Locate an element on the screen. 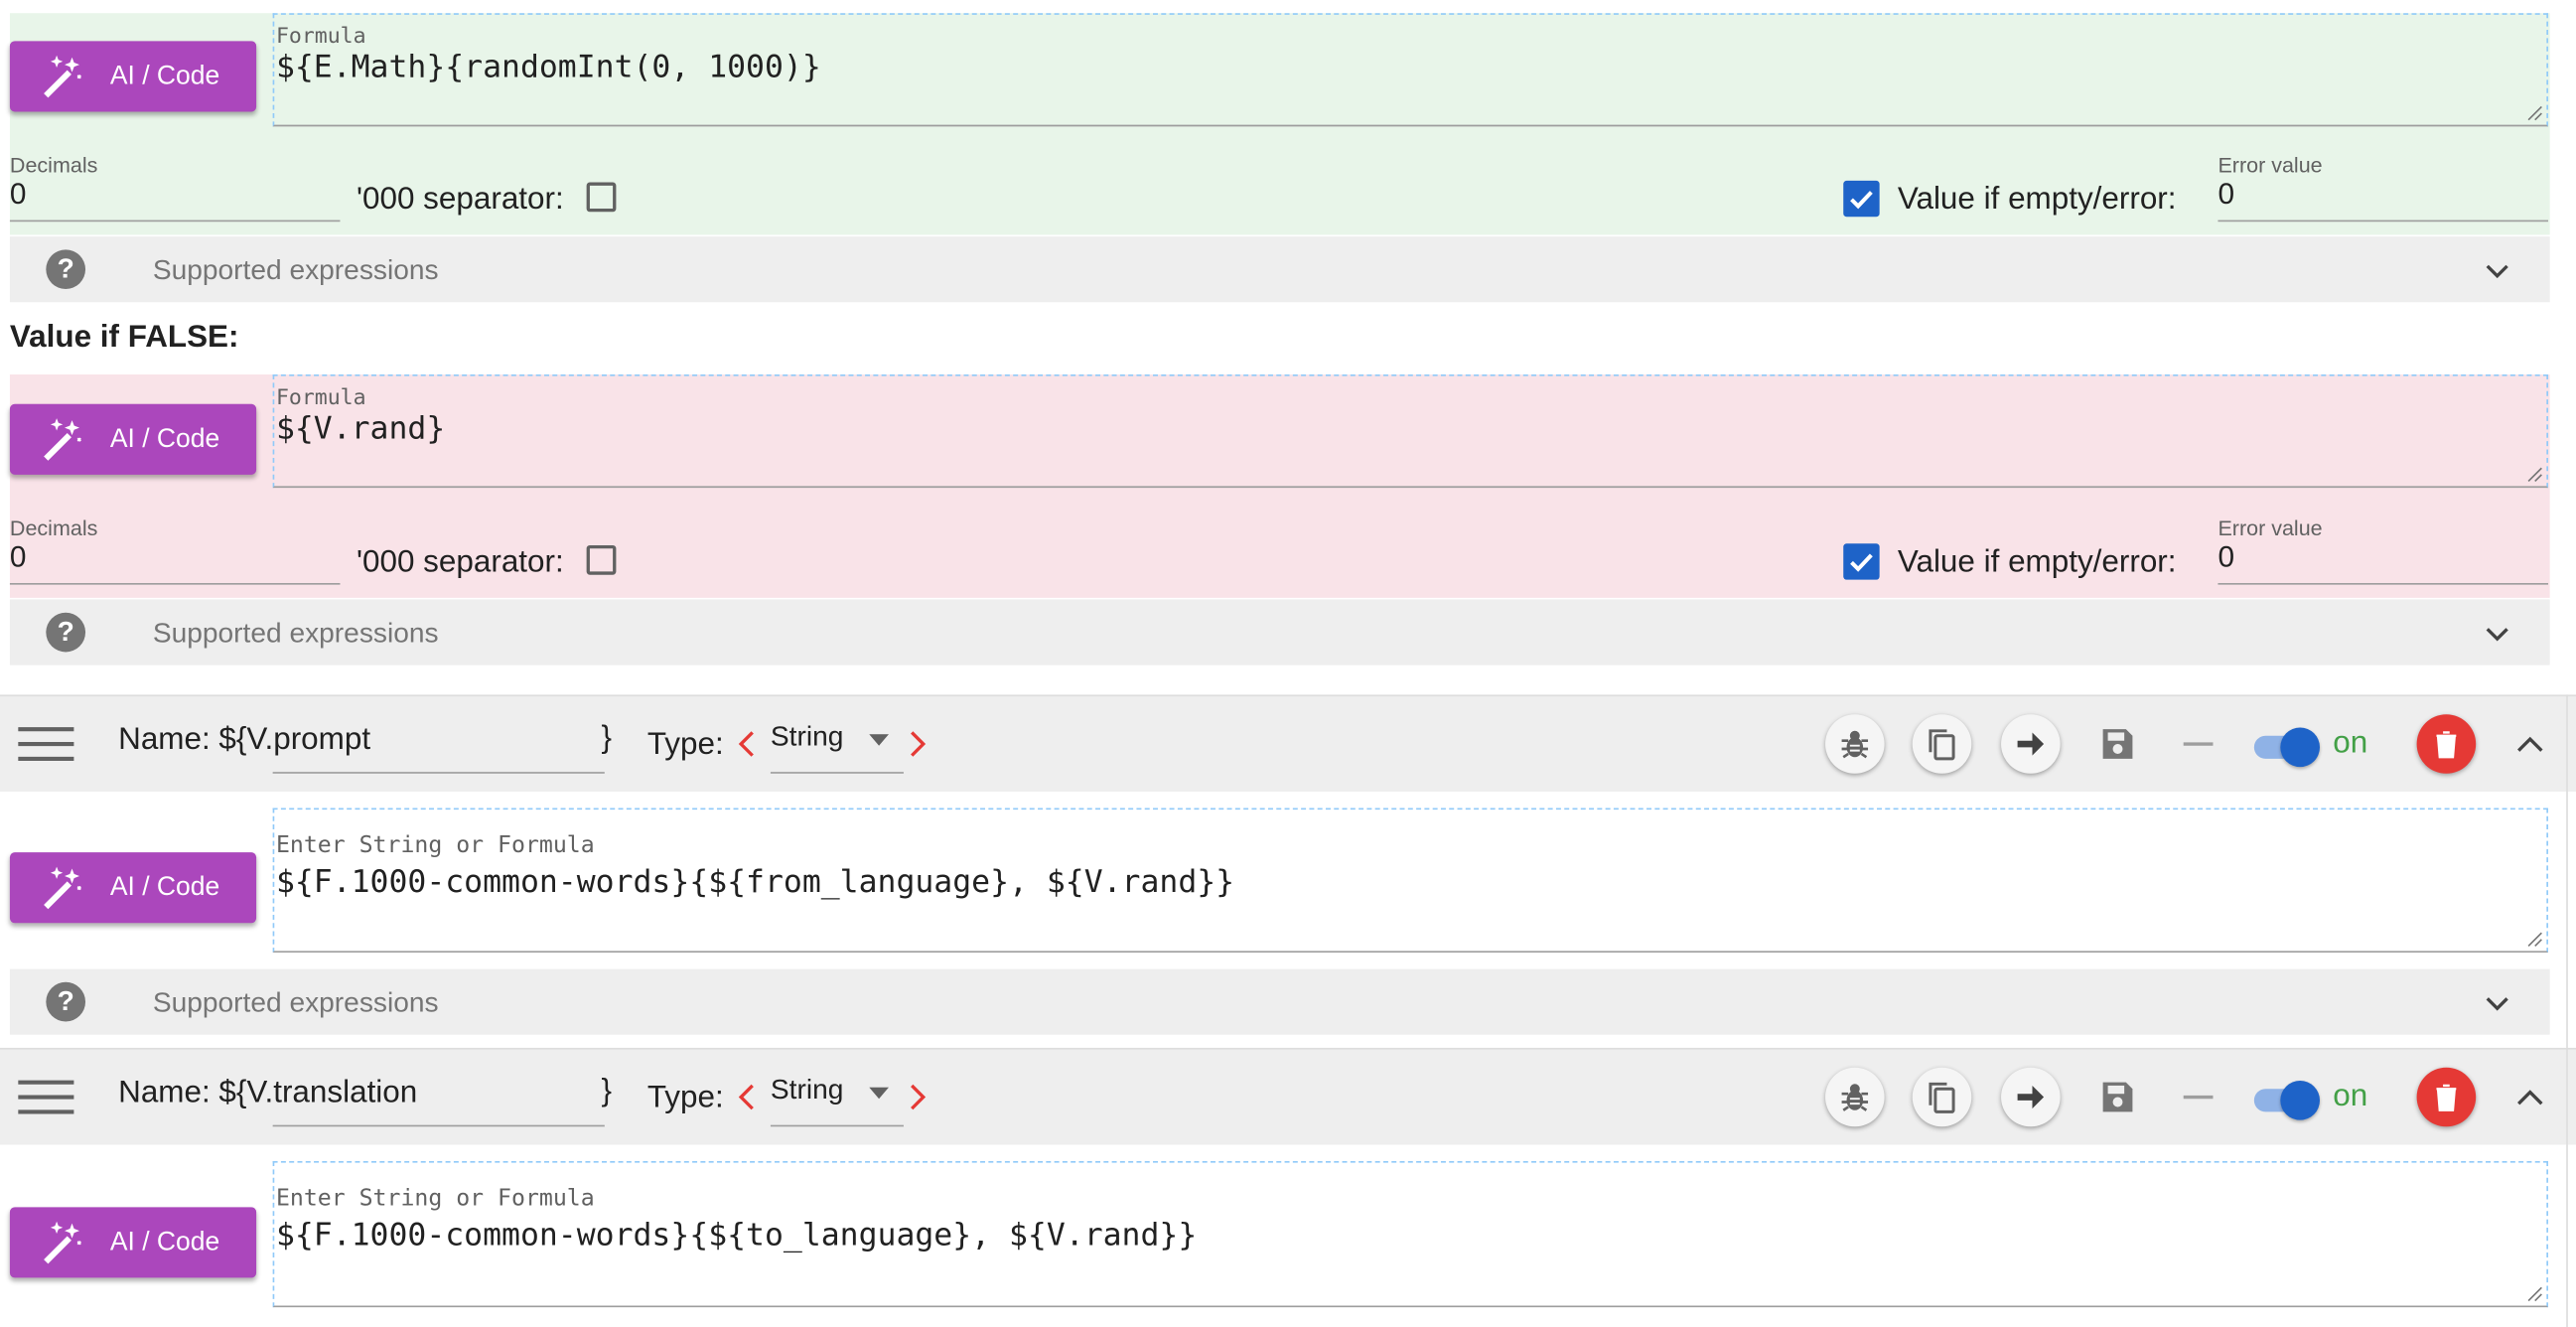 Image resolution: width=2576 pixels, height=1327 pixels. variable-name-field: Name: ${V.prompt is located at coordinates (244, 741).